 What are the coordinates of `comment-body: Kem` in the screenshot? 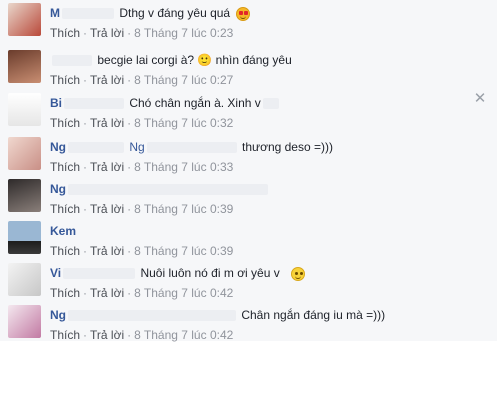 It's located at (63, 231).